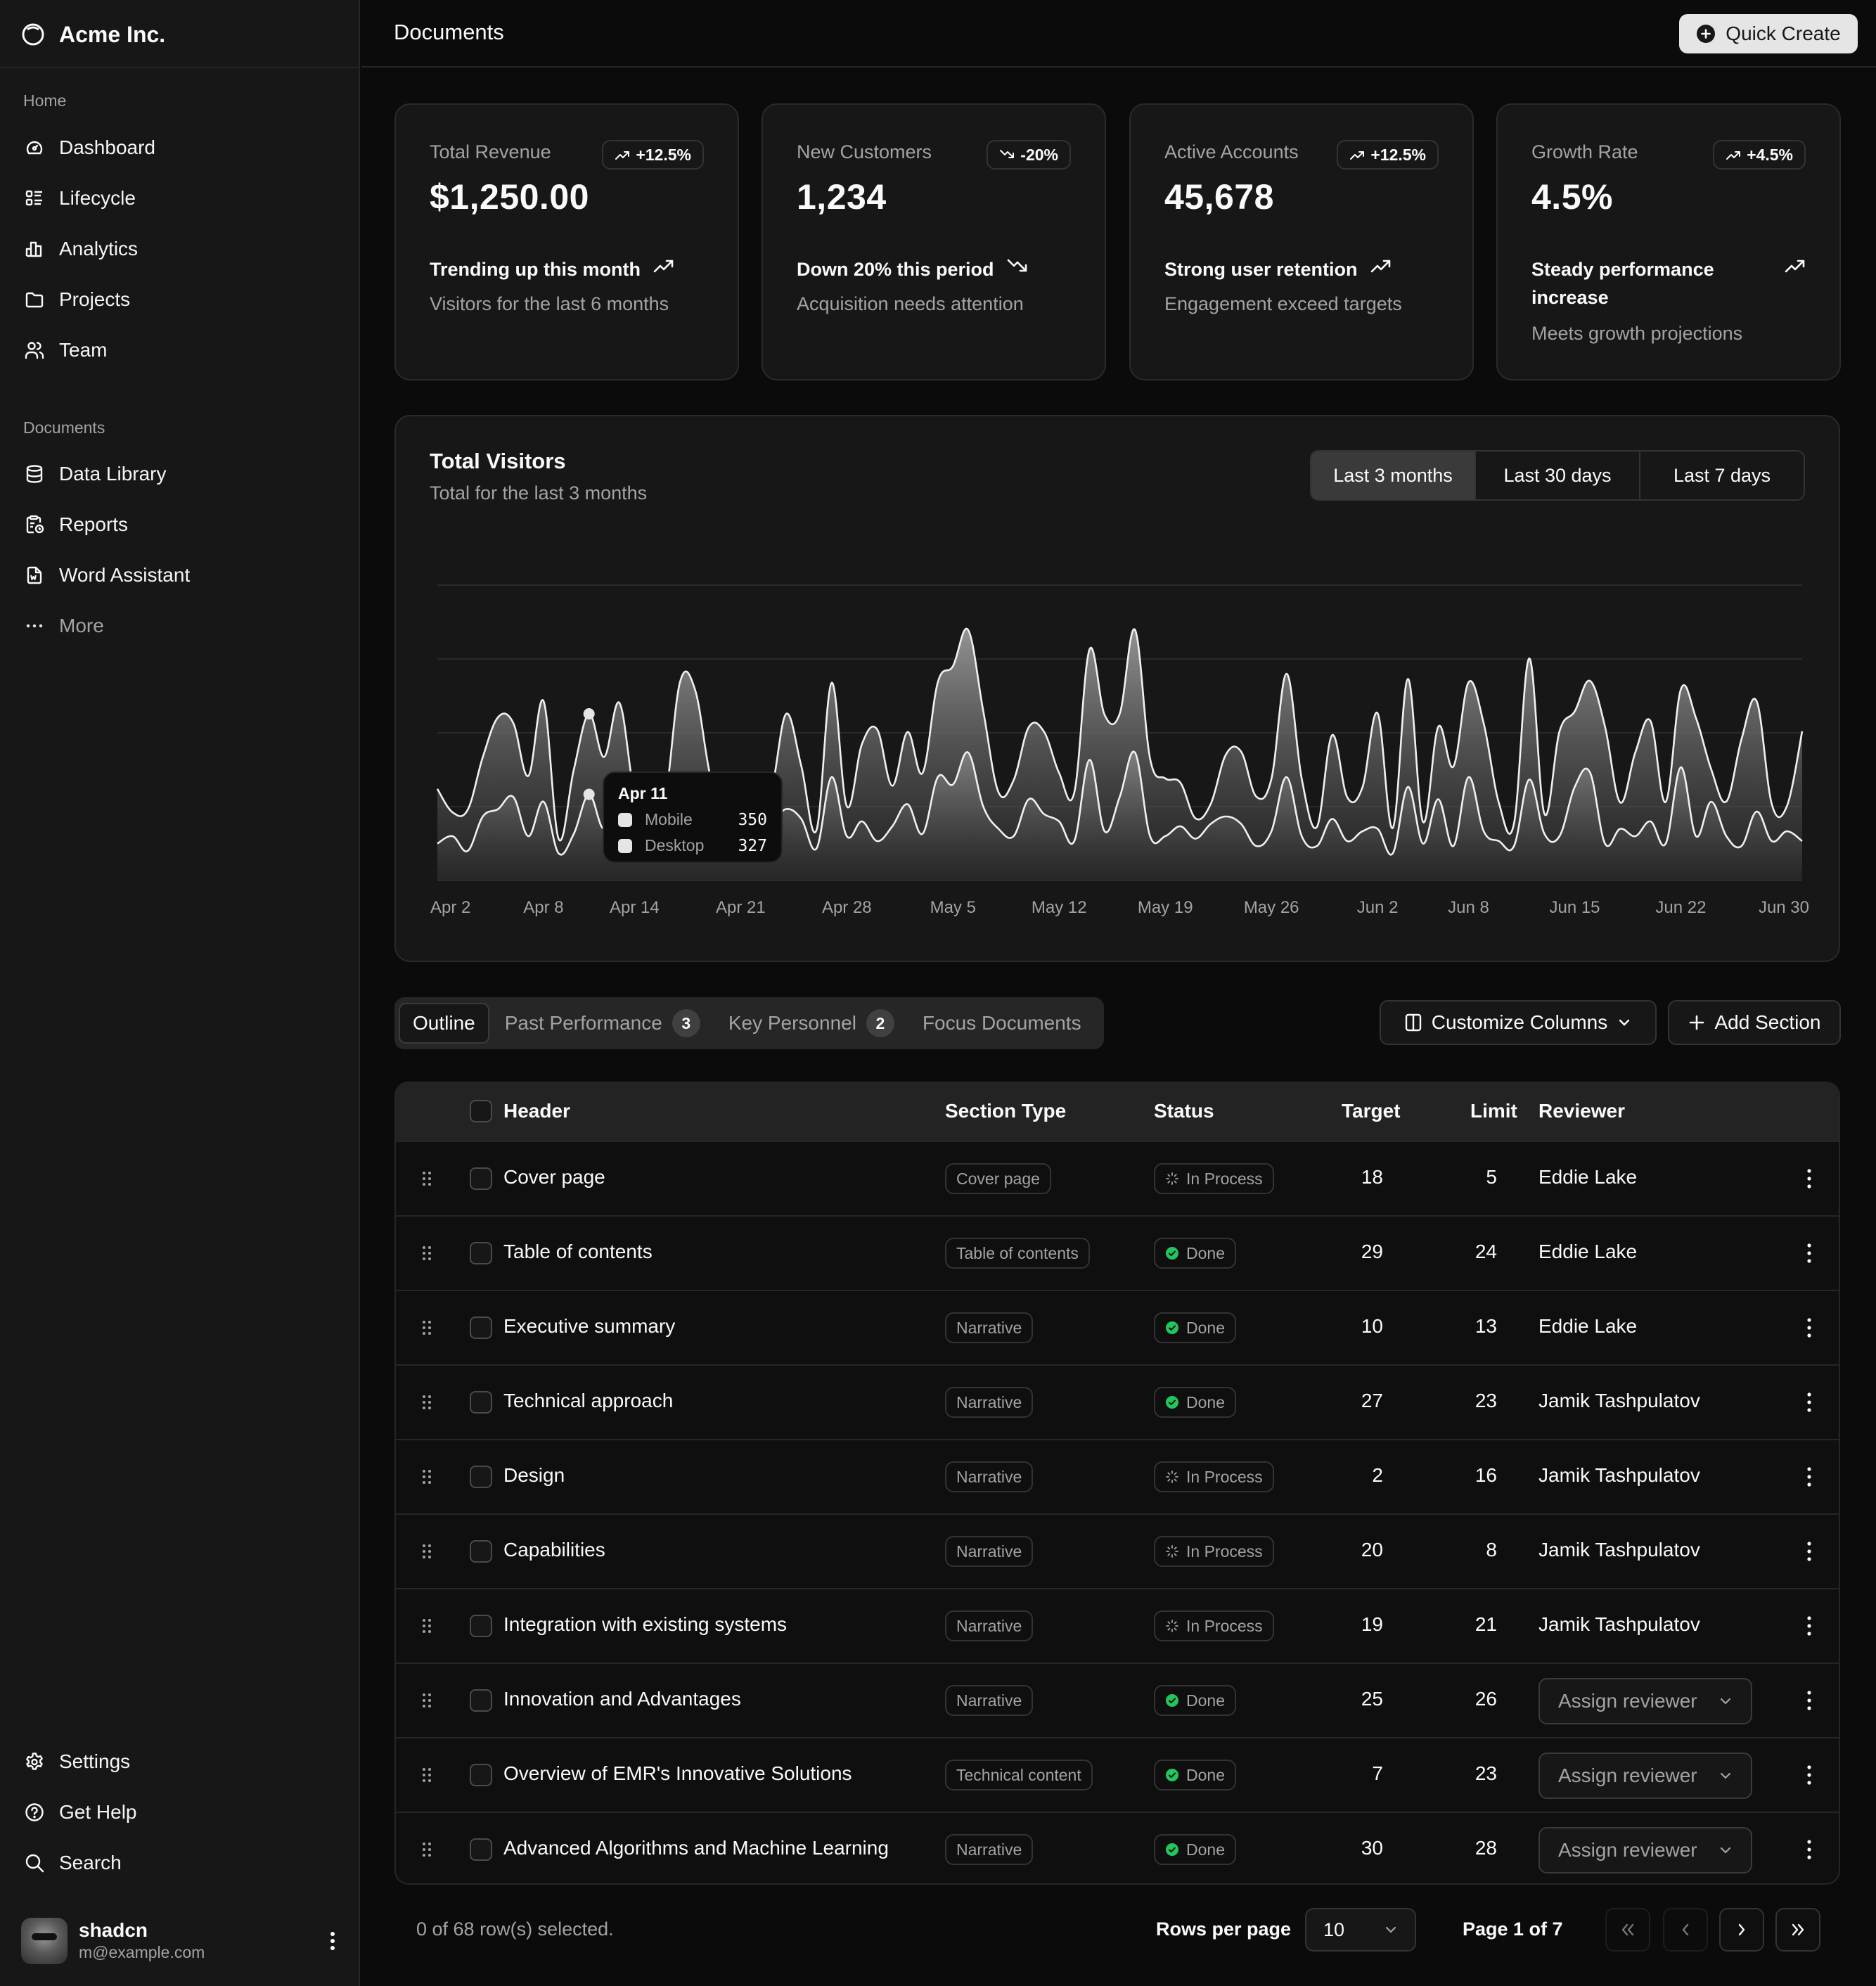  Describe the element at coordinates (602, 1023) in the screenshot. I see `tab-past-performance: Past Performance 3` at that location.